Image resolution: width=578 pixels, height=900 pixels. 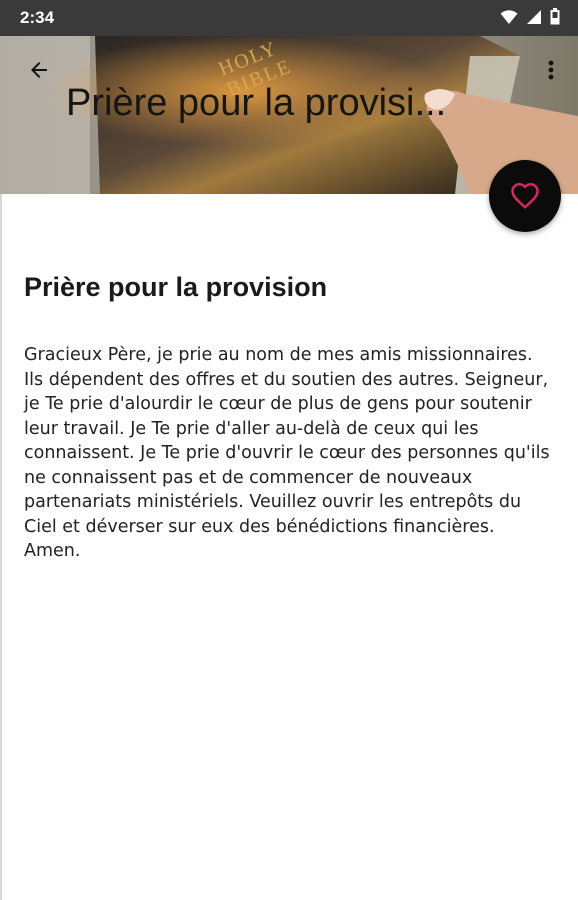 I want to click on more-options-button, so click(x=551, y=70).